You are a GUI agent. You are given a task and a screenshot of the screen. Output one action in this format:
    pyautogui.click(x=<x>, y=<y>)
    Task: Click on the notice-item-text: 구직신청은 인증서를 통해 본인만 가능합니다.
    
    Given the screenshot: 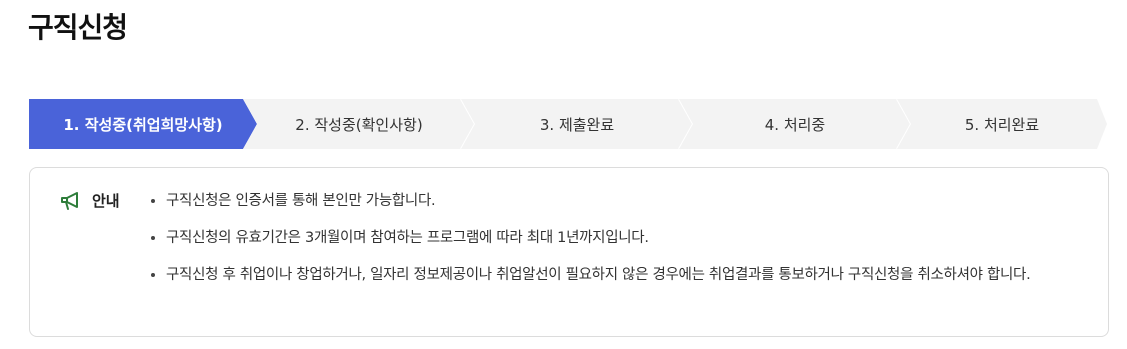 What is the action you would take?
    pyautogui.click(x=301, y=201)
    